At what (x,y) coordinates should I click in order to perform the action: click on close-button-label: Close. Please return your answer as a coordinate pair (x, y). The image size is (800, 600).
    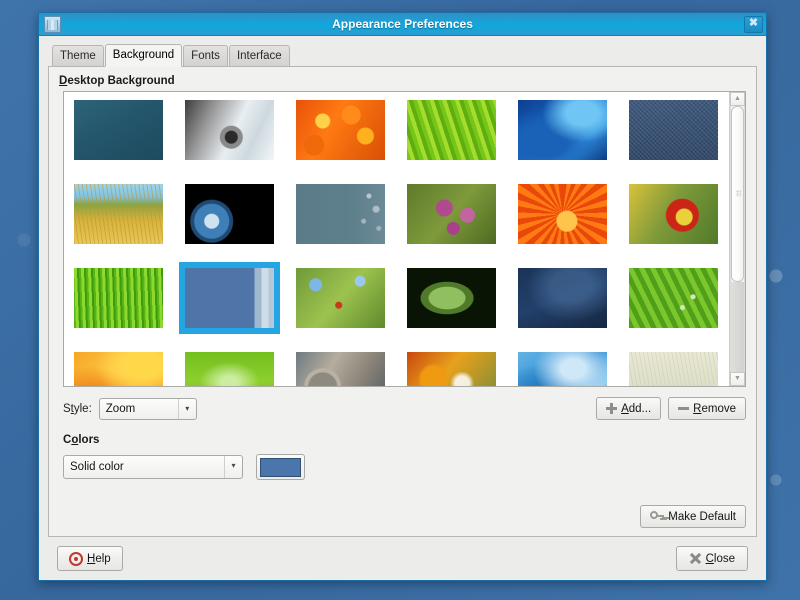
    Looking at the image, I should click on (720, 558).